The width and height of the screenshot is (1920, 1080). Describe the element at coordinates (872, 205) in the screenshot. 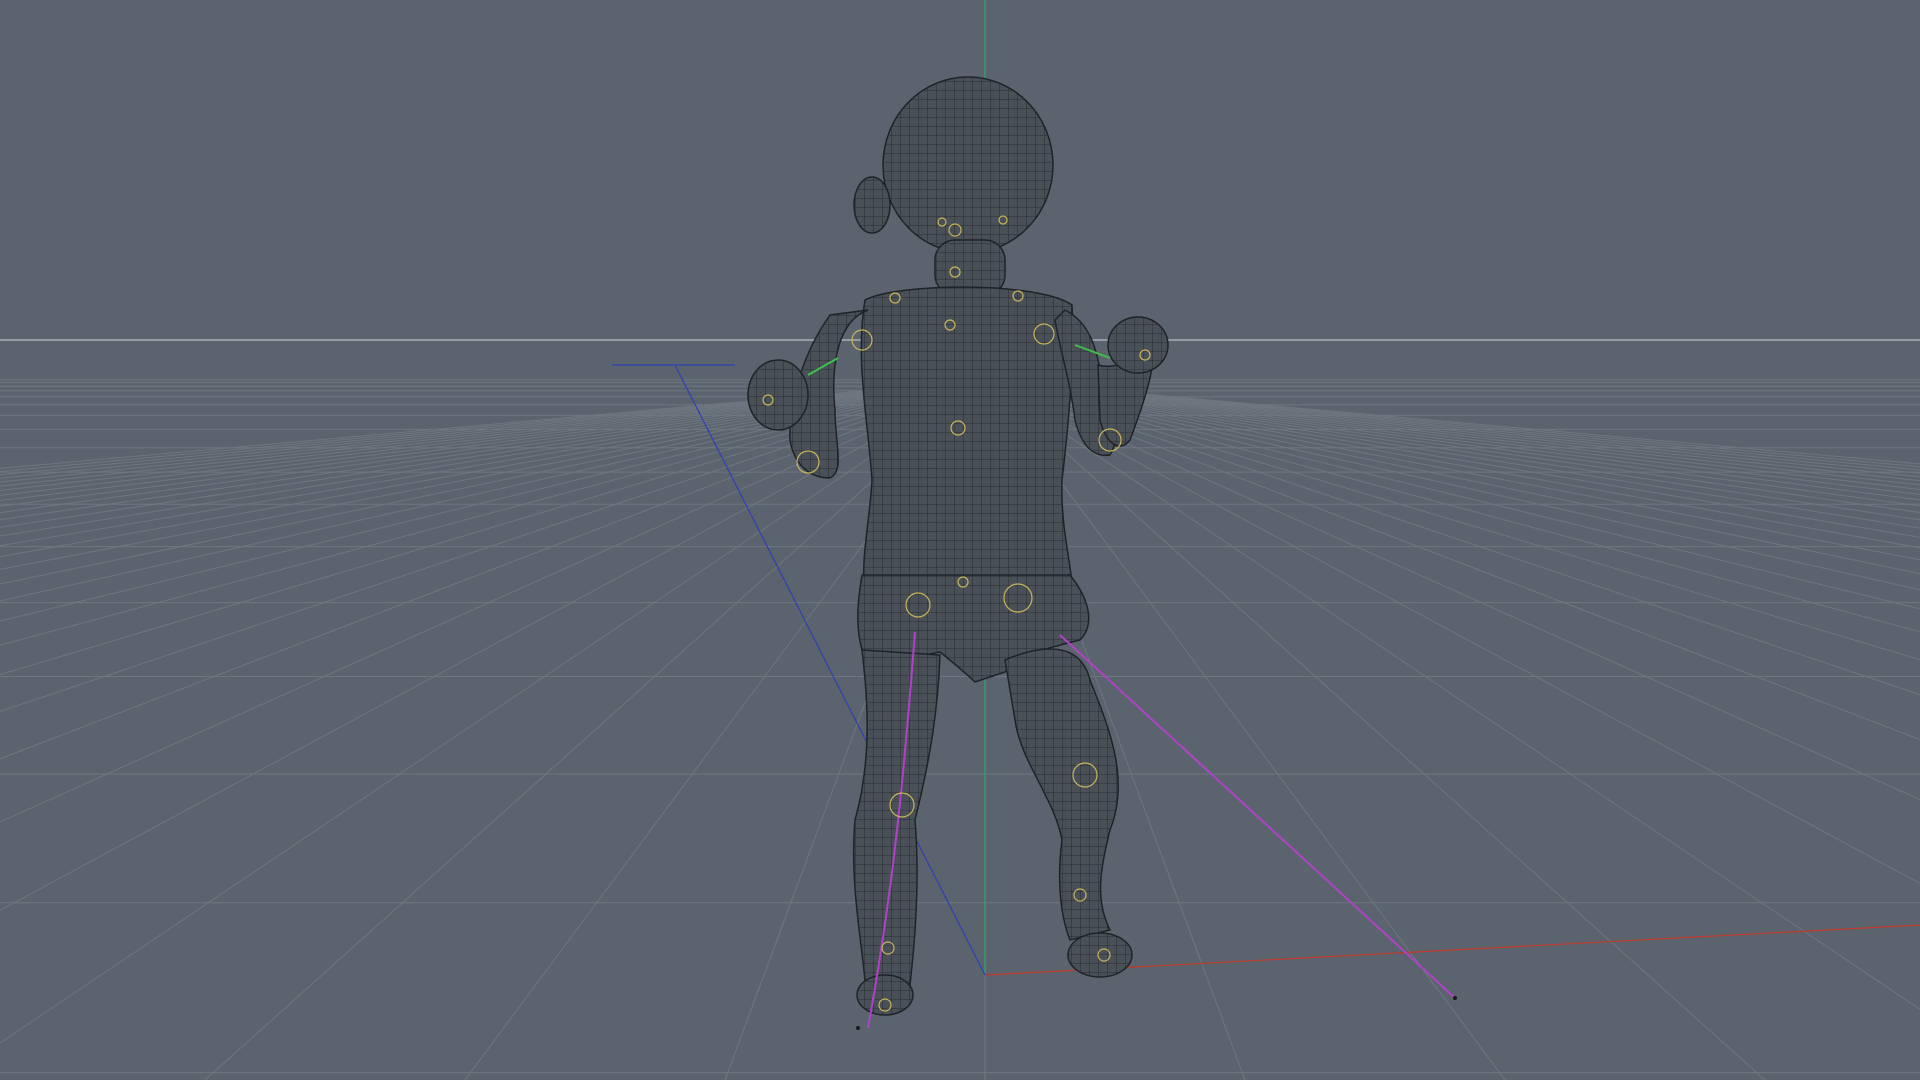

I see `character-left-ear` at that location.